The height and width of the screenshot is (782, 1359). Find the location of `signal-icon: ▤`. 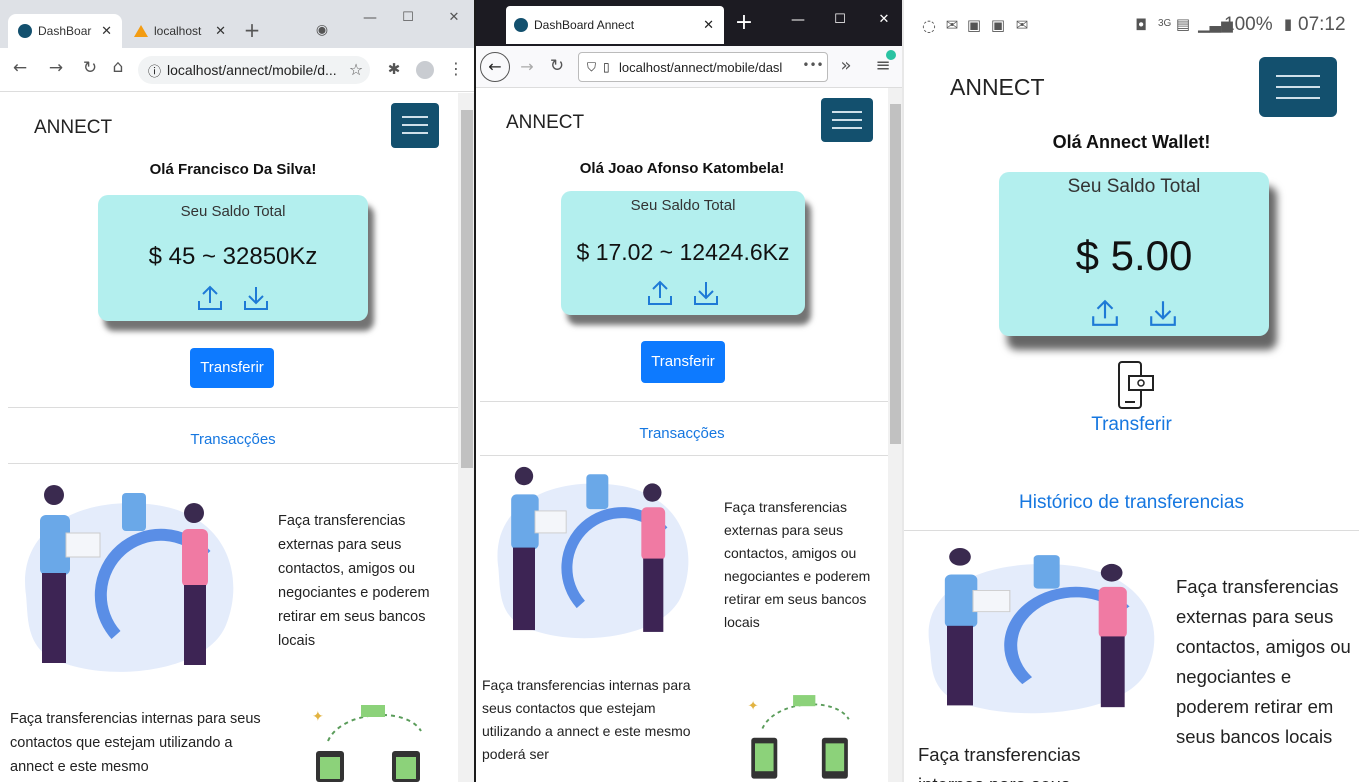

signal-icon: ▤ is located at coordinates (1183, 24).